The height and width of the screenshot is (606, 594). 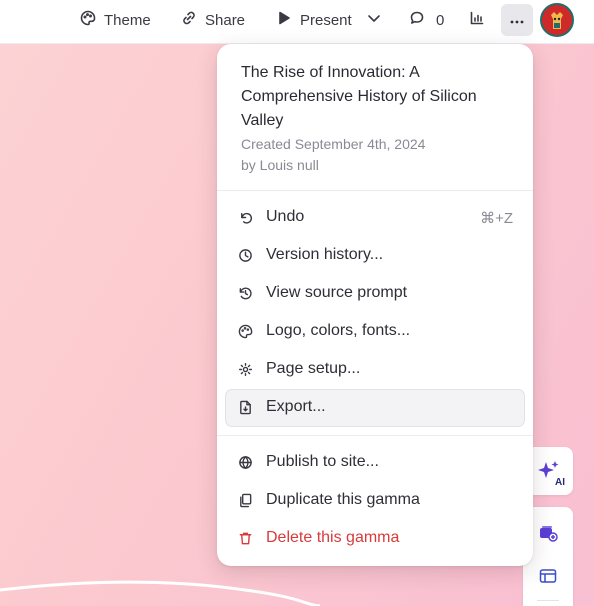 I want to click on menu-item-label: View source prompt, so click(x=337, y=292).